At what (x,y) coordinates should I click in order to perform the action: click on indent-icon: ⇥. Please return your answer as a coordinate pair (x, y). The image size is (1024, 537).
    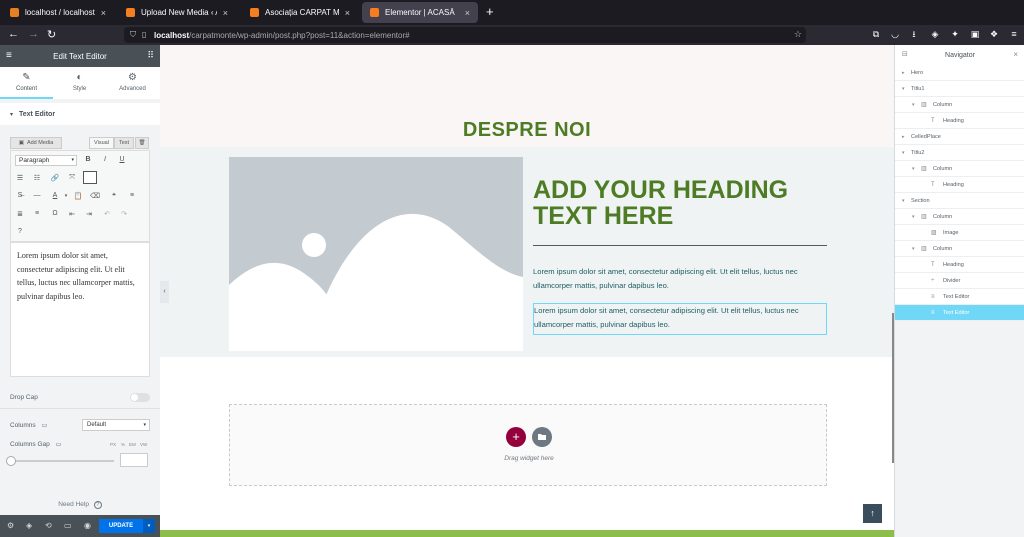
    Looking at the image, I should click on (89, 214).